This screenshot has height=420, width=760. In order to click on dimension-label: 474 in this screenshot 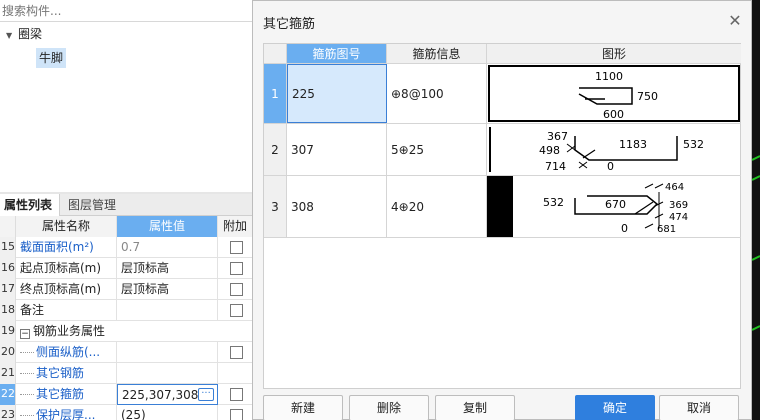, I will do `click(678, 217)`.